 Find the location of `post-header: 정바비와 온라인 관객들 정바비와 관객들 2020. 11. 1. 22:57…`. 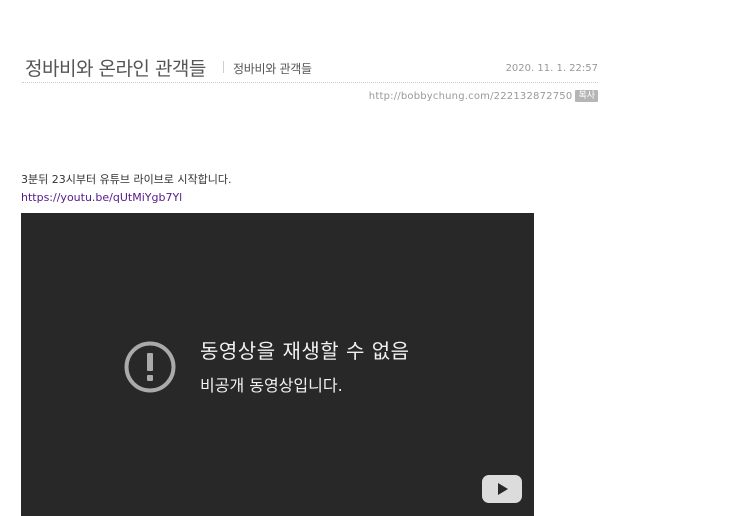

post-header: 정바비와 온라인 관객들 정바비와 관객들 2020. 11. 1. 22:57… is located at coordinates (310, 77).